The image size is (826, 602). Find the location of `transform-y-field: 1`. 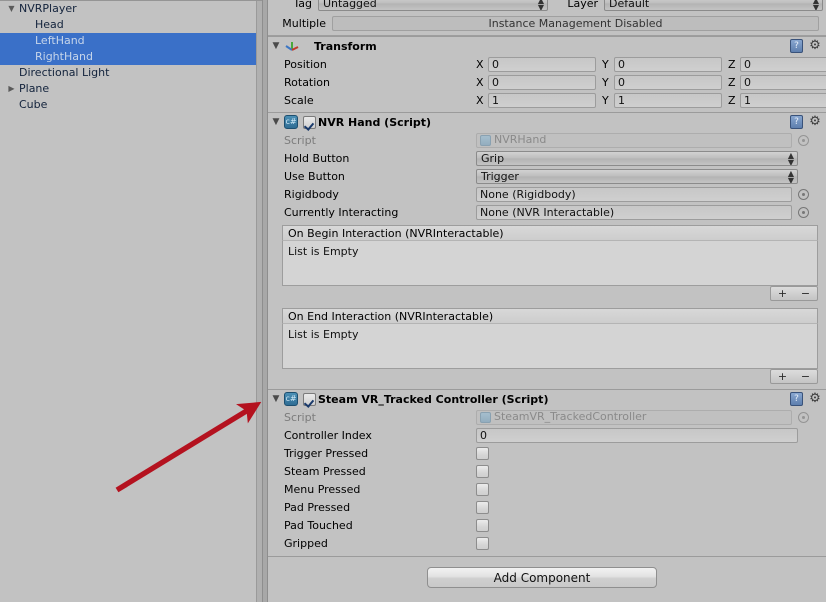

transform-y-field: 1 is located at coordinates (668, 100).